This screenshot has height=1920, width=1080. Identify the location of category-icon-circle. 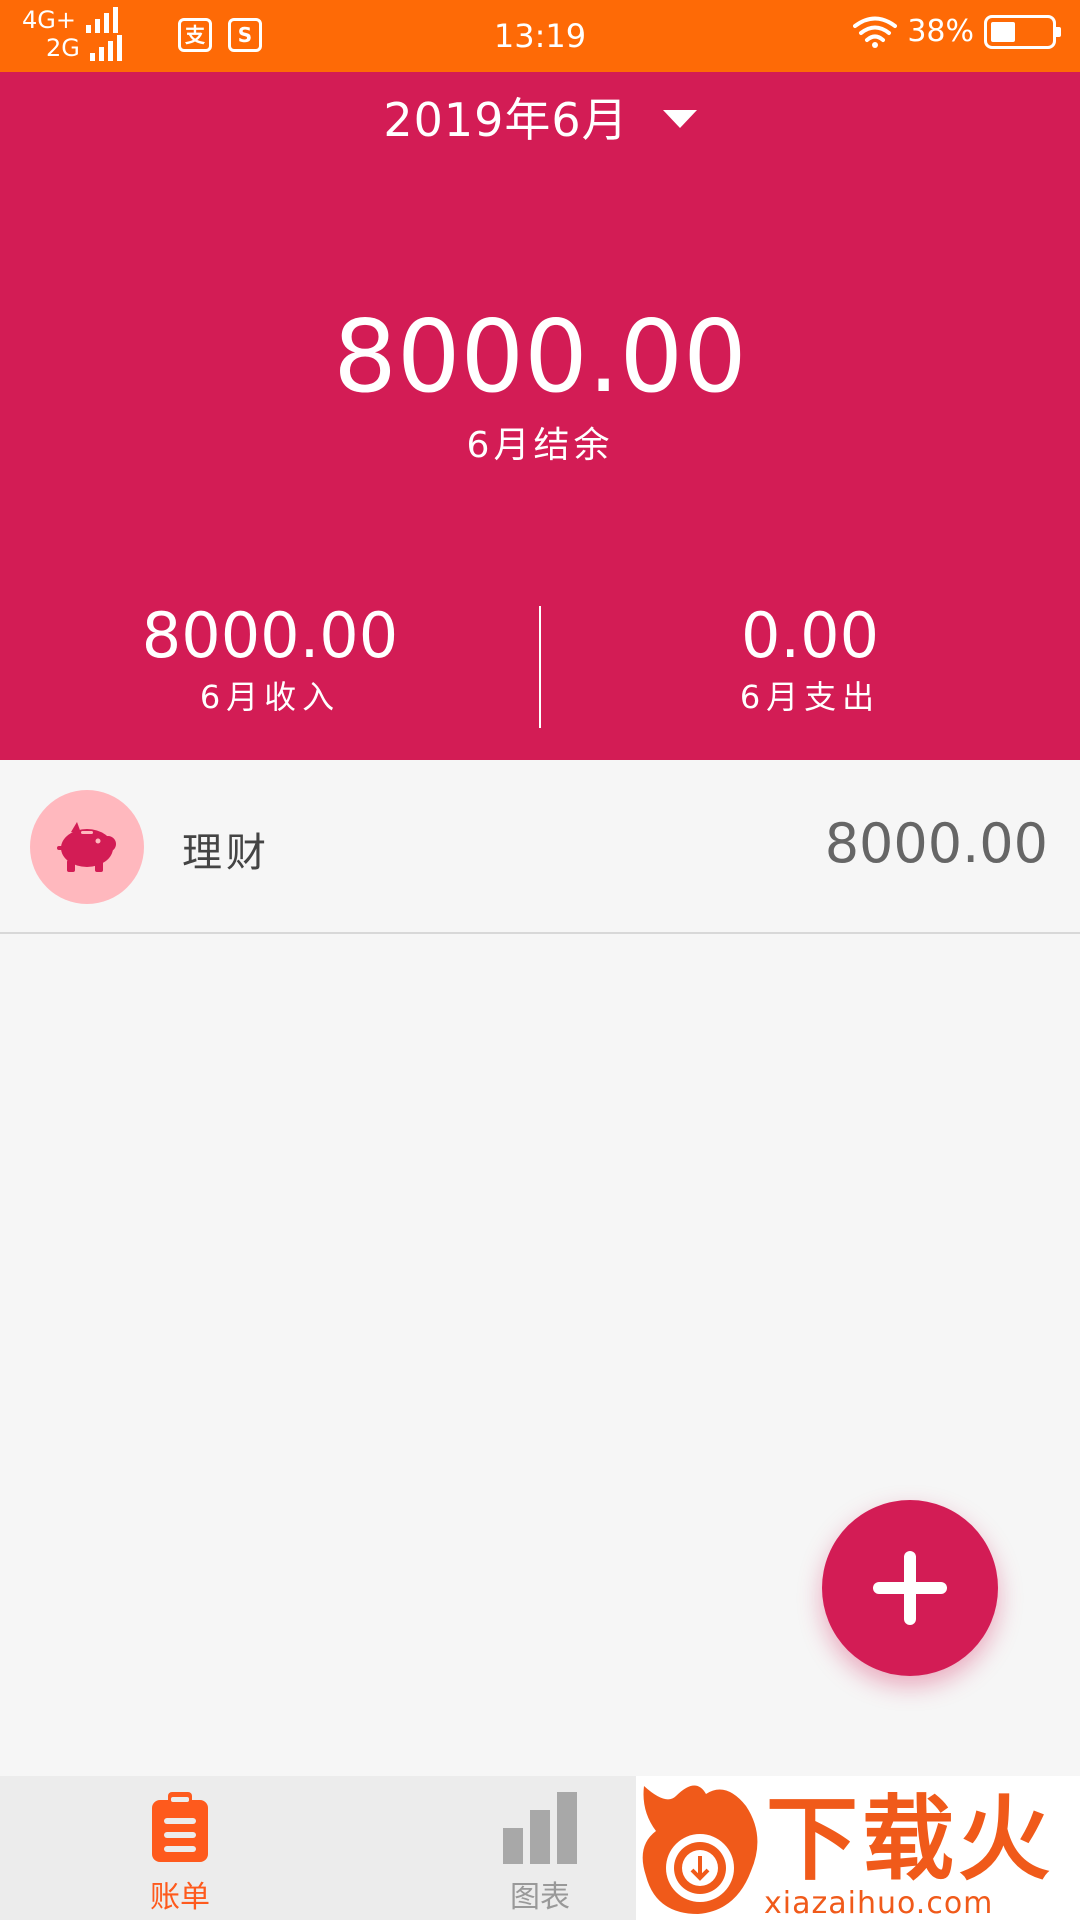
(87, 847).